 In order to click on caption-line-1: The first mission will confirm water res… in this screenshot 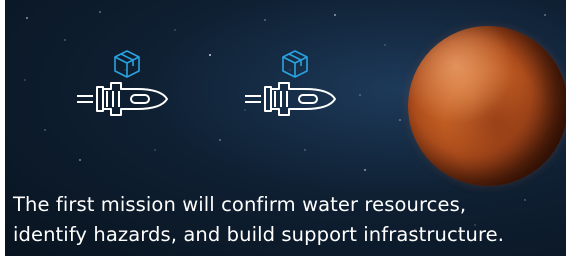, I will do `click(240, 204)`.